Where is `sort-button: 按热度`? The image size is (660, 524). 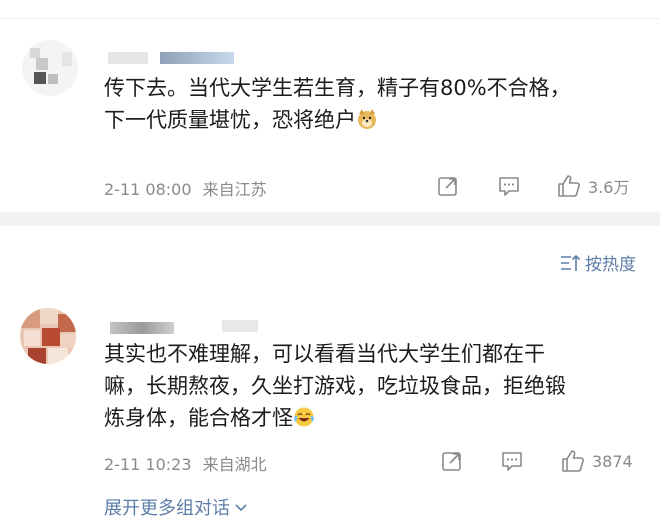
sort-button: 按热度 is located at coordinates (597, 262).